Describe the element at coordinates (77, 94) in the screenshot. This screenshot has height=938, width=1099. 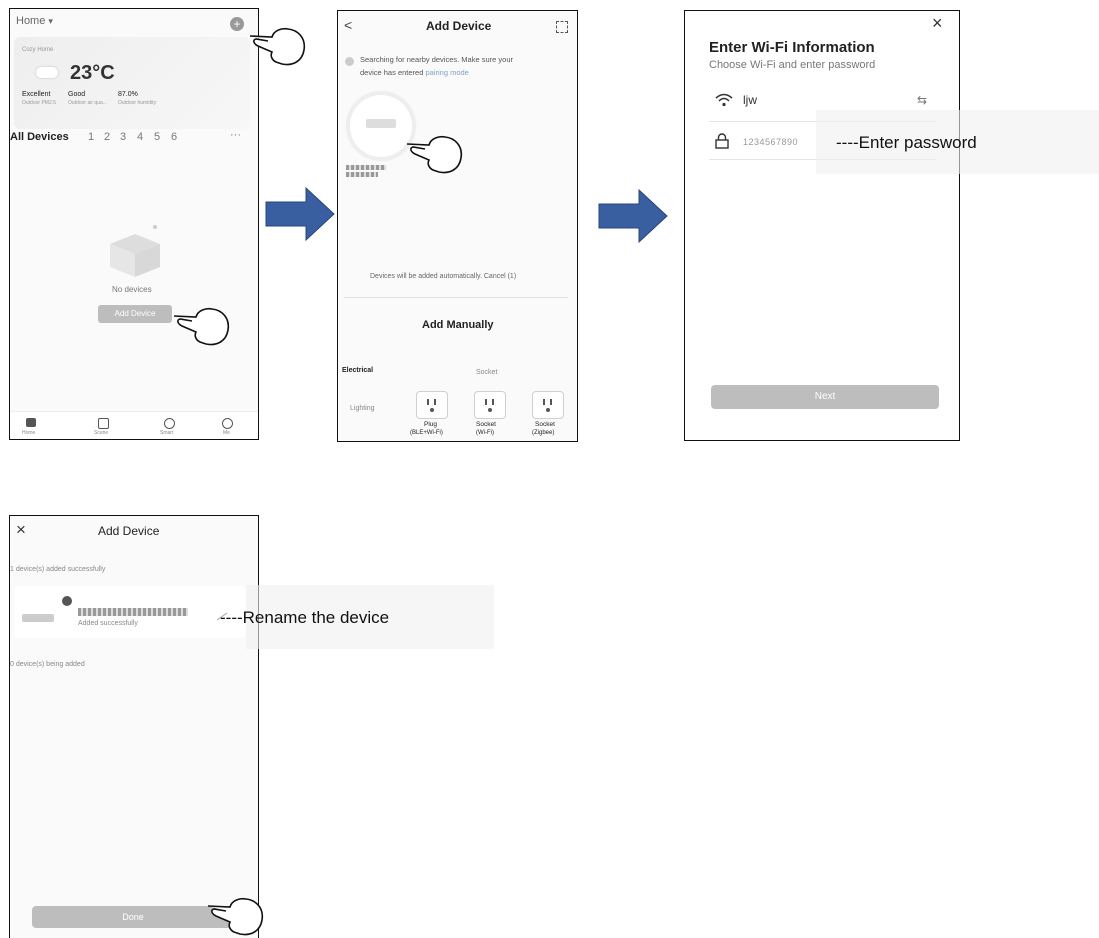
I see `stat-value-1: Good` at that location.